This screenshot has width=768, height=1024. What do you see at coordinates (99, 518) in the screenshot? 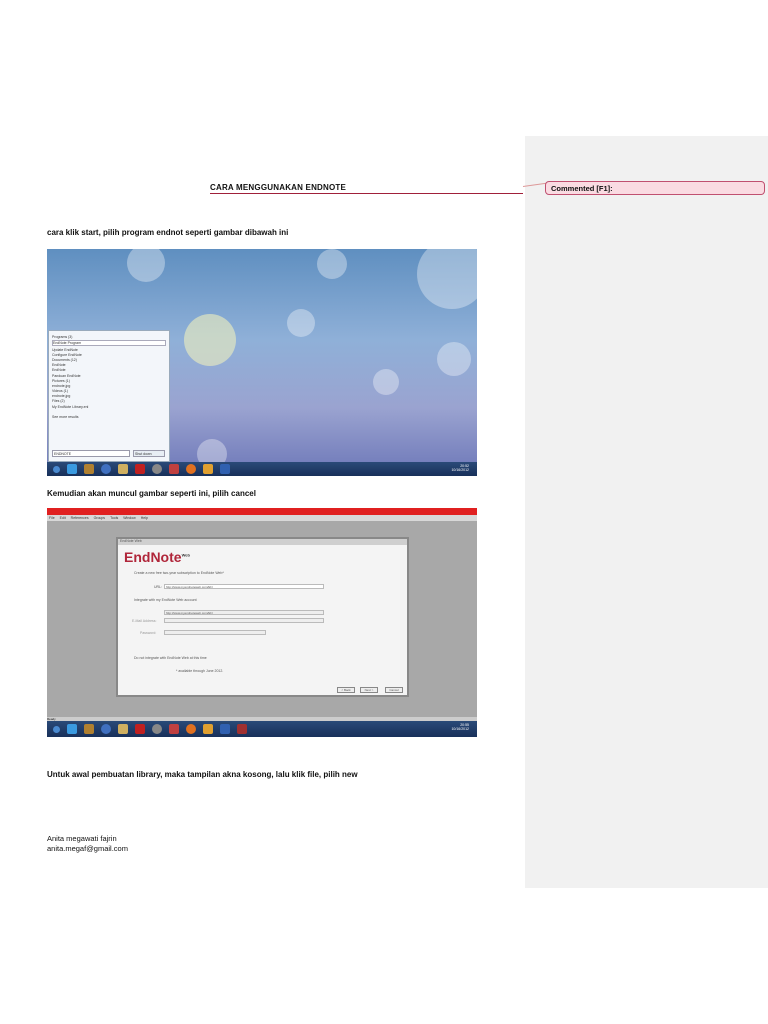
I see `menu-groups: Groups` at bounding box center [99, 518].